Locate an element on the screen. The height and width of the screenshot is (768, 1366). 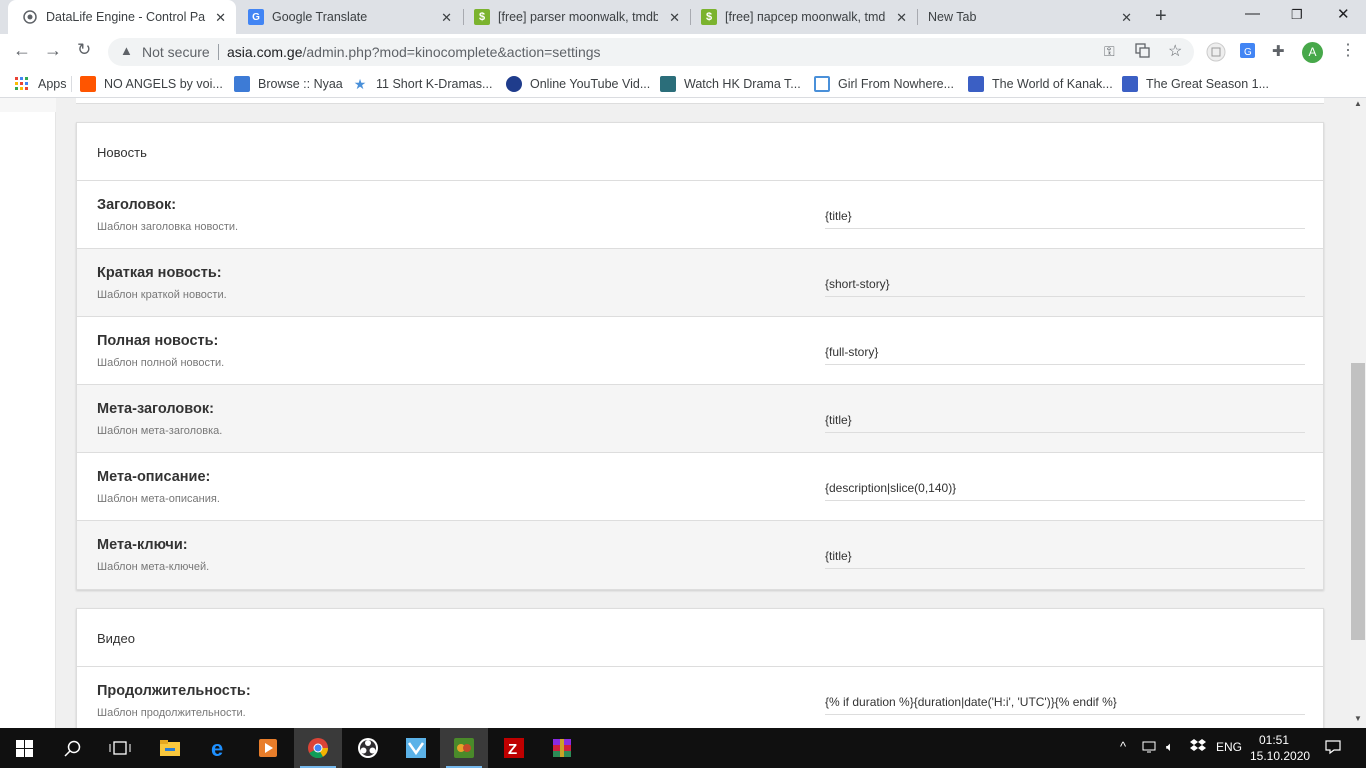
avatar: A is located at coordinates (1312, 52).